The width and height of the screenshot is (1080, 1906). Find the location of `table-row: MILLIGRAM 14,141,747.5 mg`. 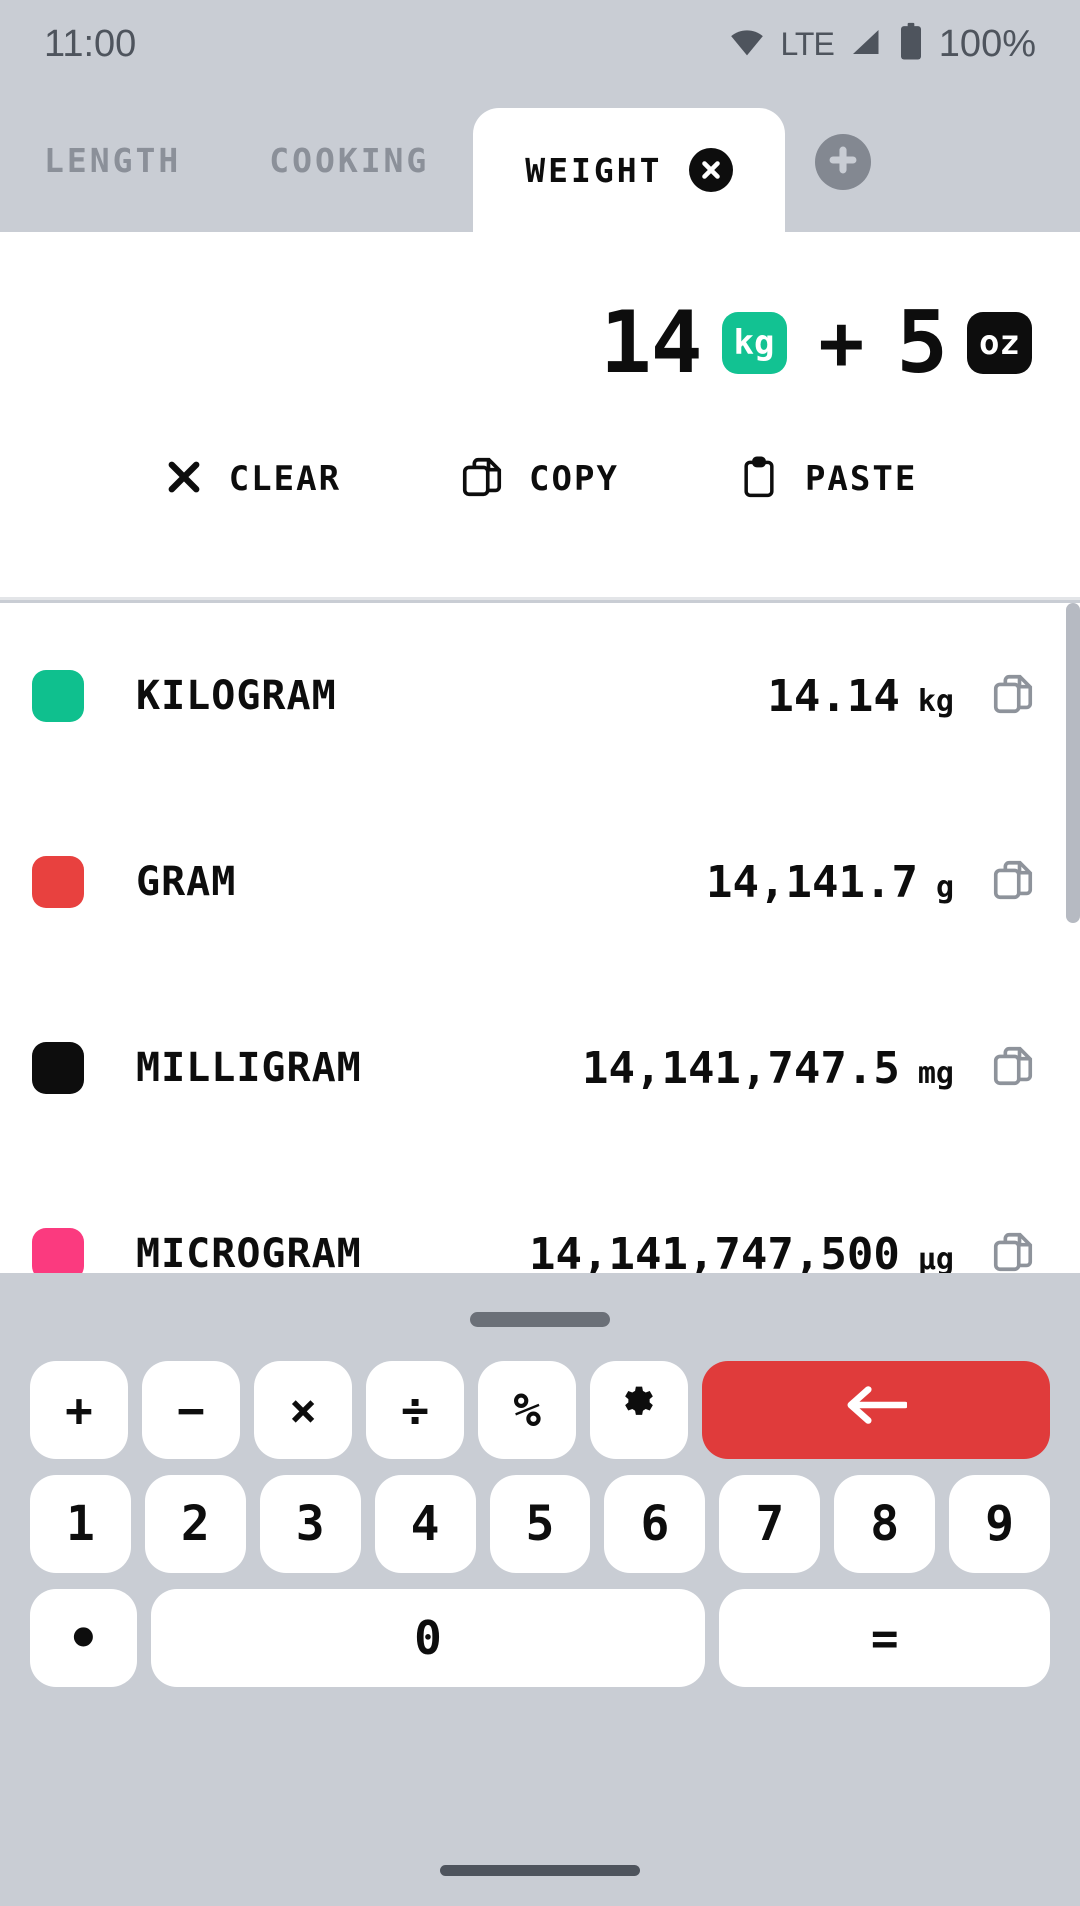

table-row: MILLIGRAM 14,141,747.5 mg is located at coordinates (540, 1068).